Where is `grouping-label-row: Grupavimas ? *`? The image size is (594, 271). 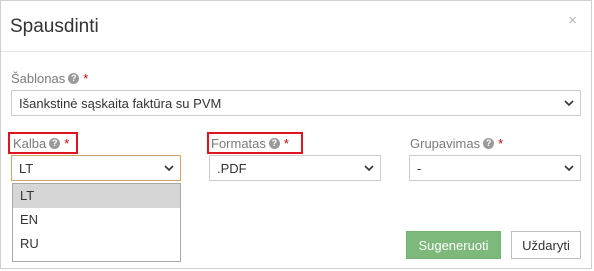 grouping-label-row: Grupavimas ? * is located at coordinates (456, 143).